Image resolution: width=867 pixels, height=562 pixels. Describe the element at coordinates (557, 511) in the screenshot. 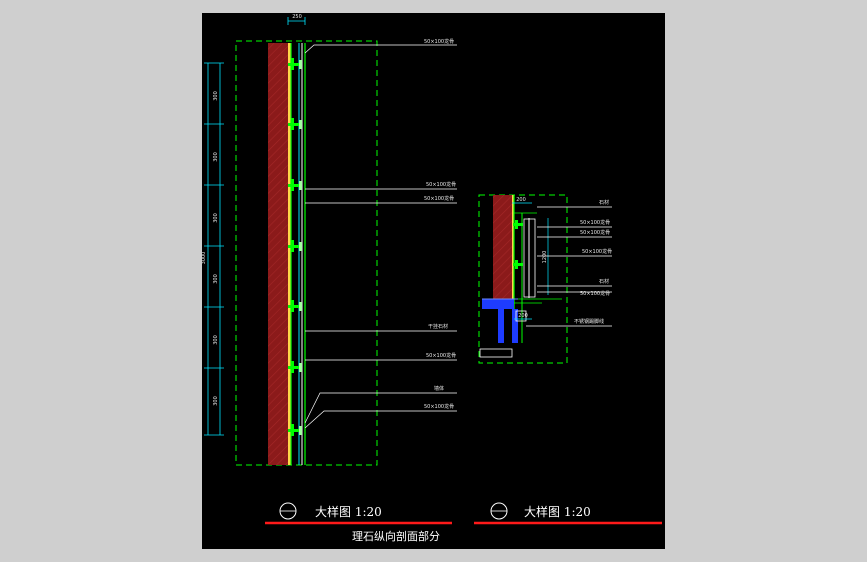

I see `right-detail-title: 大样图 1:20` at that location.